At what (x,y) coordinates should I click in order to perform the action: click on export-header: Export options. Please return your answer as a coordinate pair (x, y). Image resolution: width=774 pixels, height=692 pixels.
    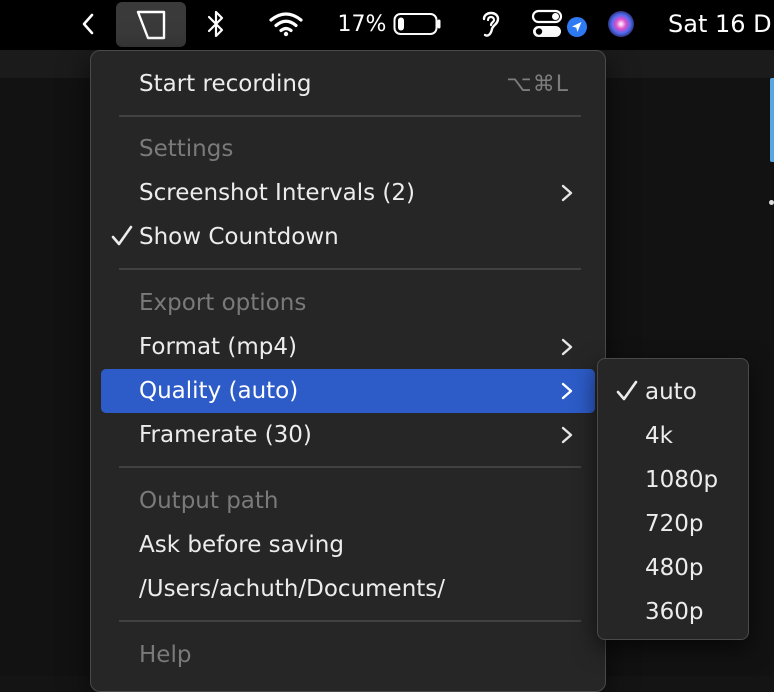
    Looking at the image, I should click on (223, 303).